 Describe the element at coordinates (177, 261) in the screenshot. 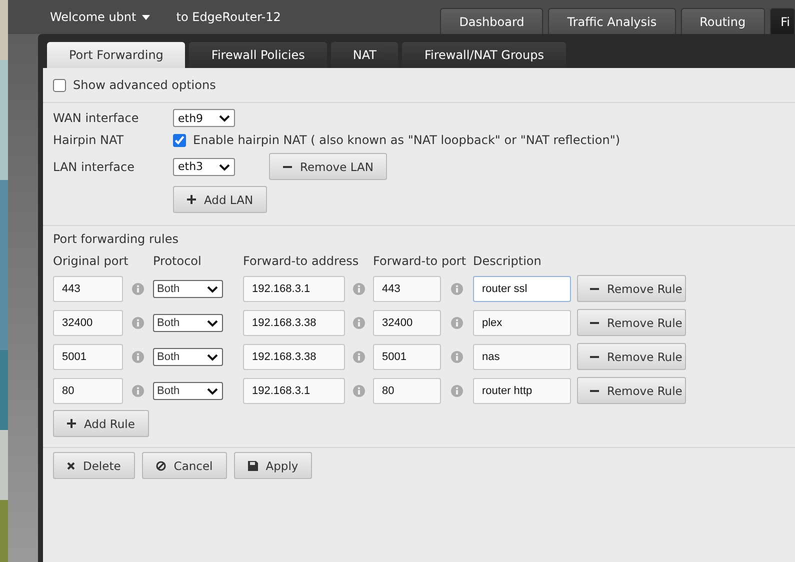

I see `column-header: Protocol` at that location.